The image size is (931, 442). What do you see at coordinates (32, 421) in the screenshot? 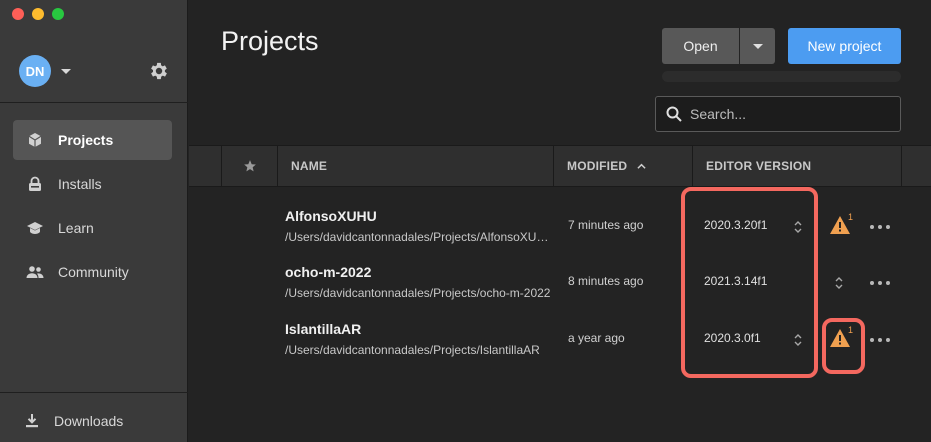
I see `download-icon` at bounding box center [32, 421].